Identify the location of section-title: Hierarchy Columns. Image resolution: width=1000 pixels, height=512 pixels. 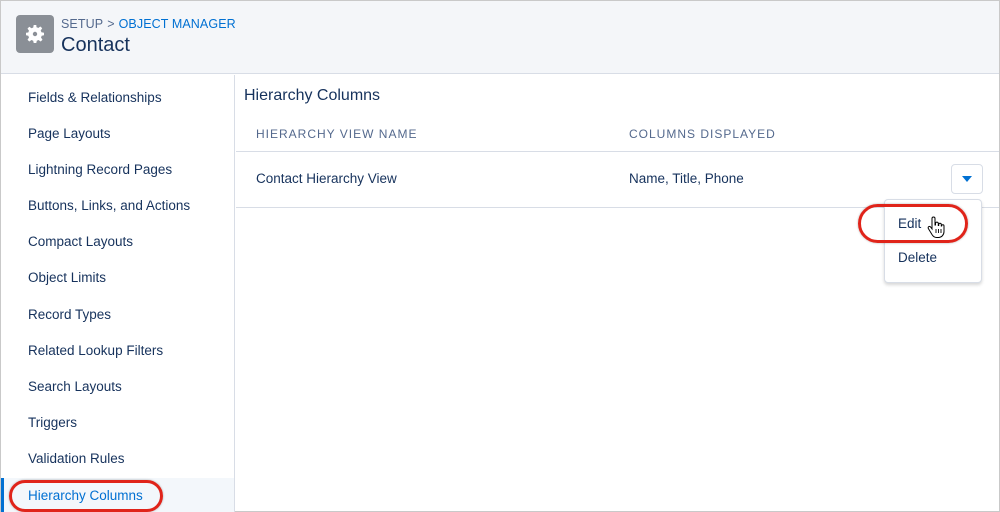
(312, 95).